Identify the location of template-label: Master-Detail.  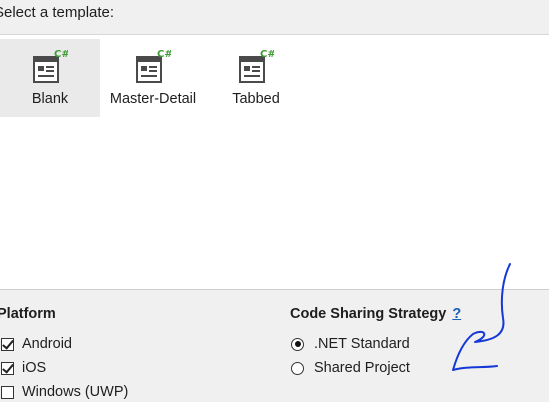
(153, 99).